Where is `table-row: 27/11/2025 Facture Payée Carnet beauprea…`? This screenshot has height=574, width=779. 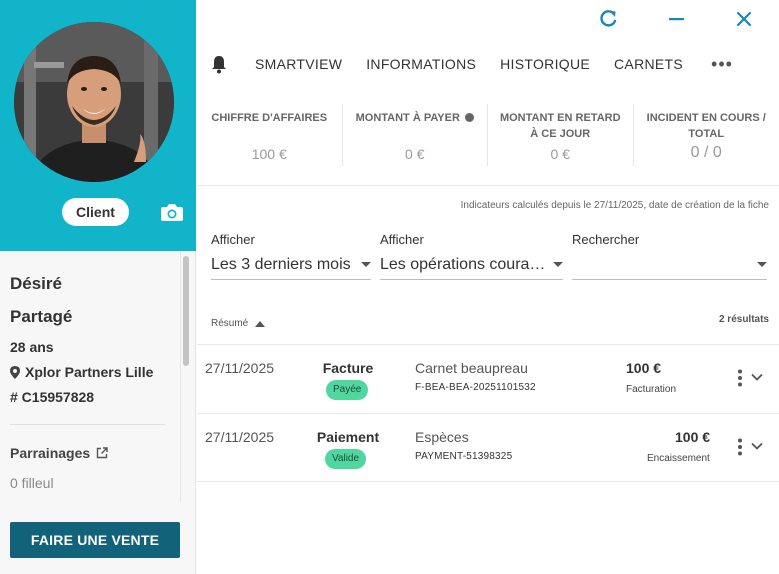 table-row: 27/11/2025 Facture Payée Carnet beauprea… is located at coordinates (488, 378).